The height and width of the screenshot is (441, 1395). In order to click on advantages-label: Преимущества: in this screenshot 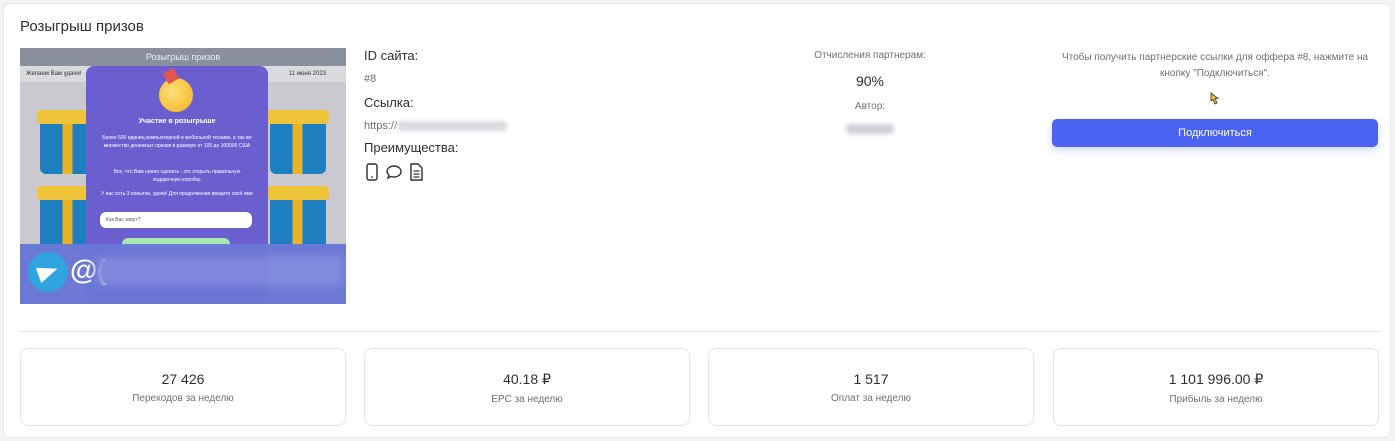, I will do `click(411, 147)`.